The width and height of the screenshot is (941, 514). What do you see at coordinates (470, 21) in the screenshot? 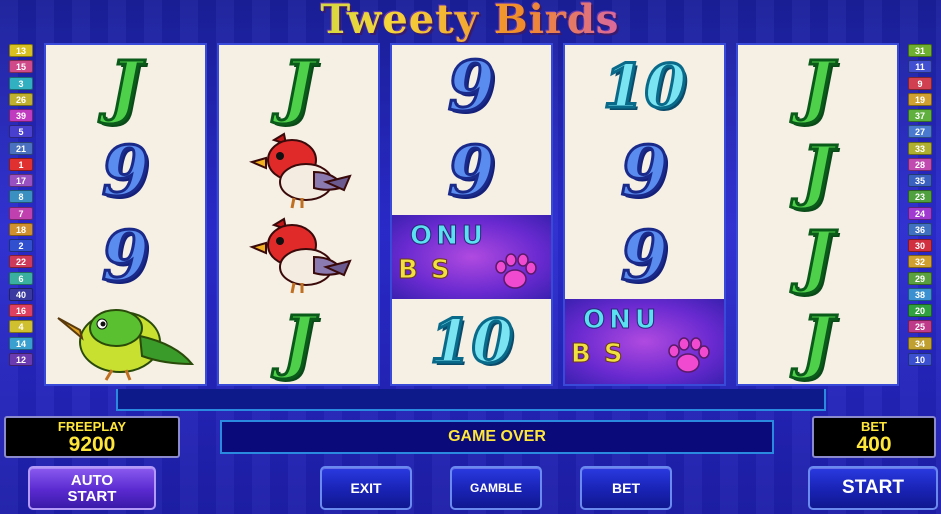
I see `game-title: Tweety Birds` at bounding box center [470, 21].